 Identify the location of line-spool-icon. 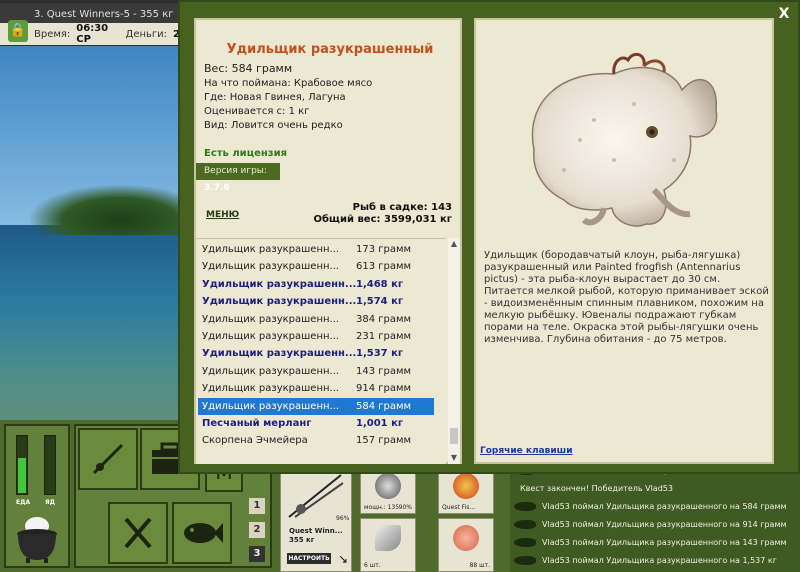
(466, 486).